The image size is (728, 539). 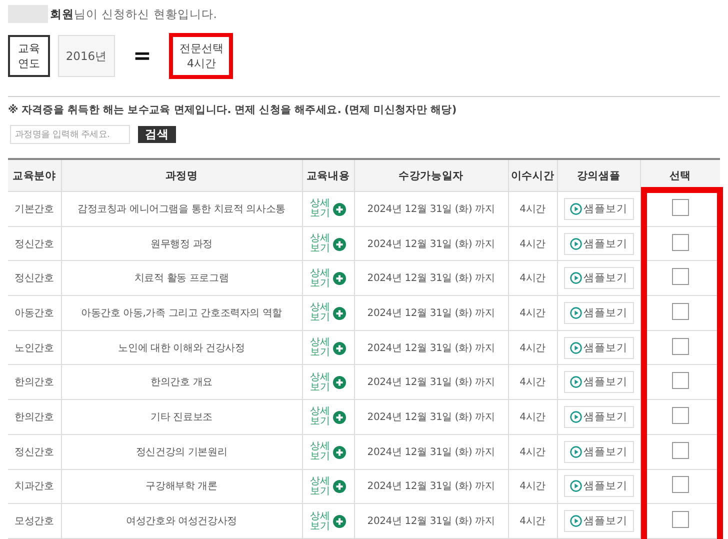 I want to click on search-field: 과정명을 입력해 주세요., so click(x=70, y=134).